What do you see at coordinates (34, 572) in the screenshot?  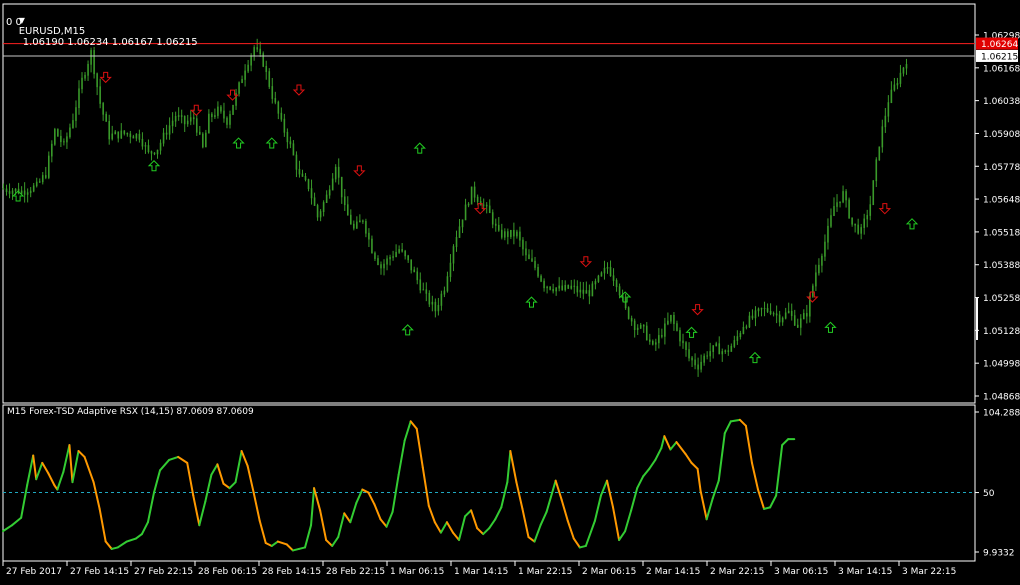 I see `time-tick-label: 27 Feb 2017` at bounding box center [34, 572].